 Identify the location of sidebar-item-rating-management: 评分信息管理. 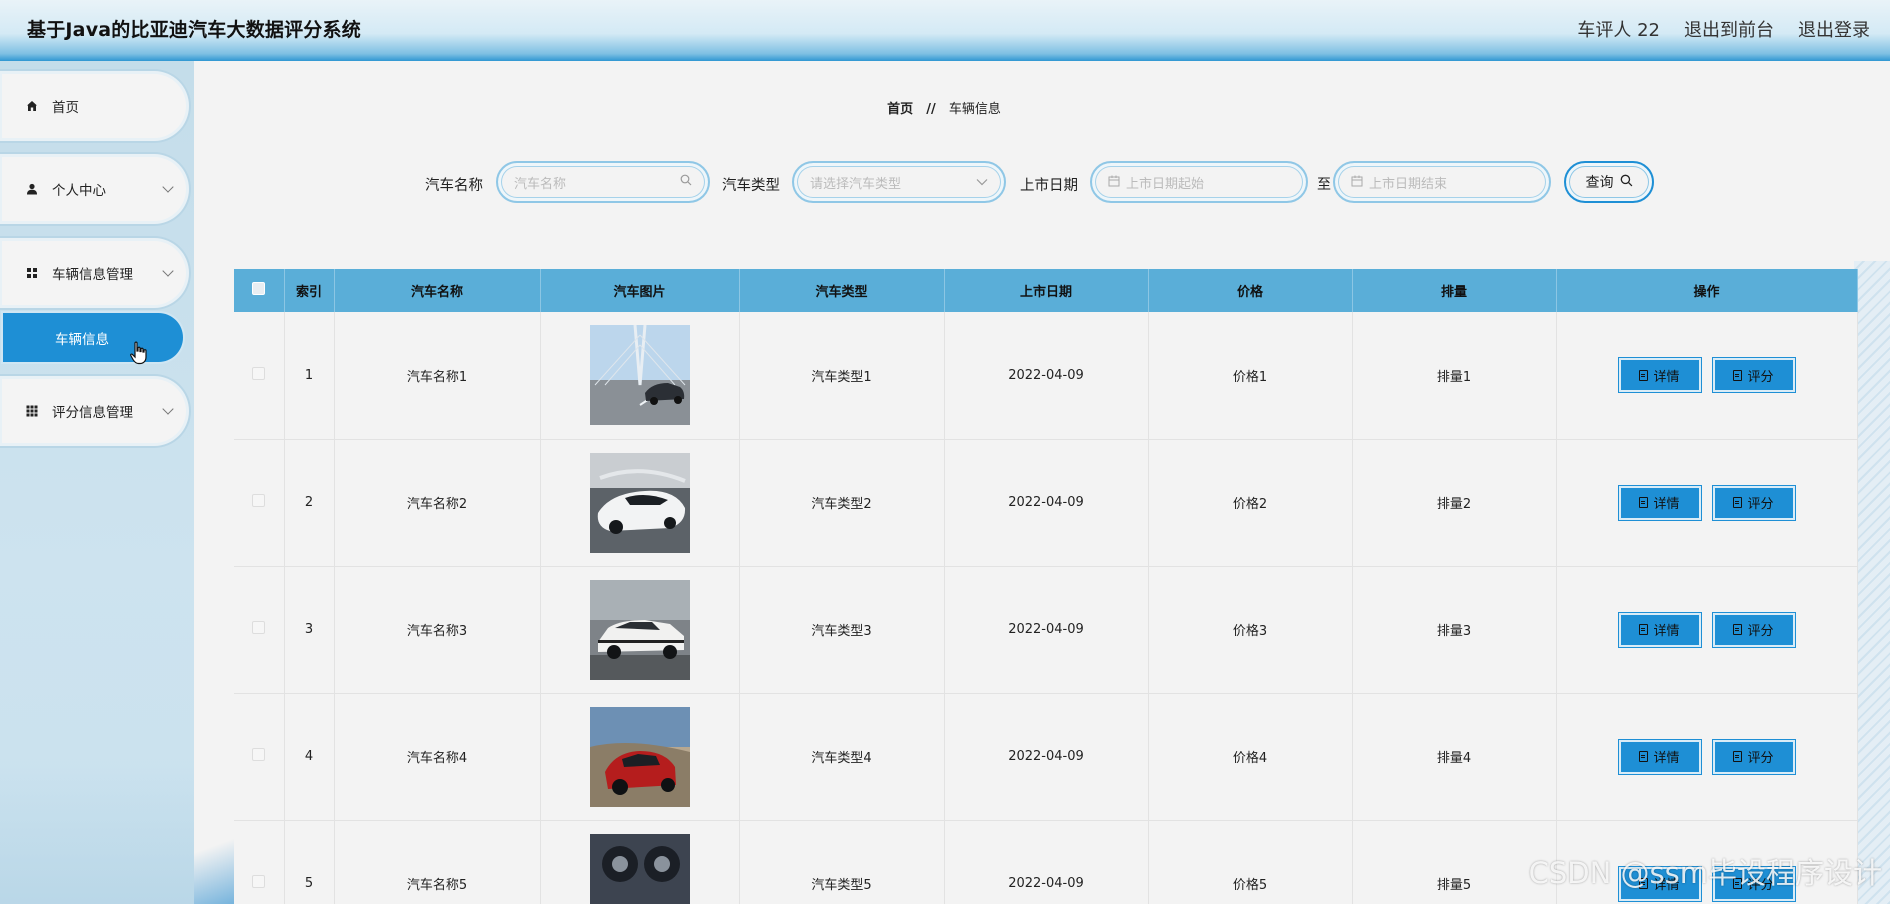
(94, 411).